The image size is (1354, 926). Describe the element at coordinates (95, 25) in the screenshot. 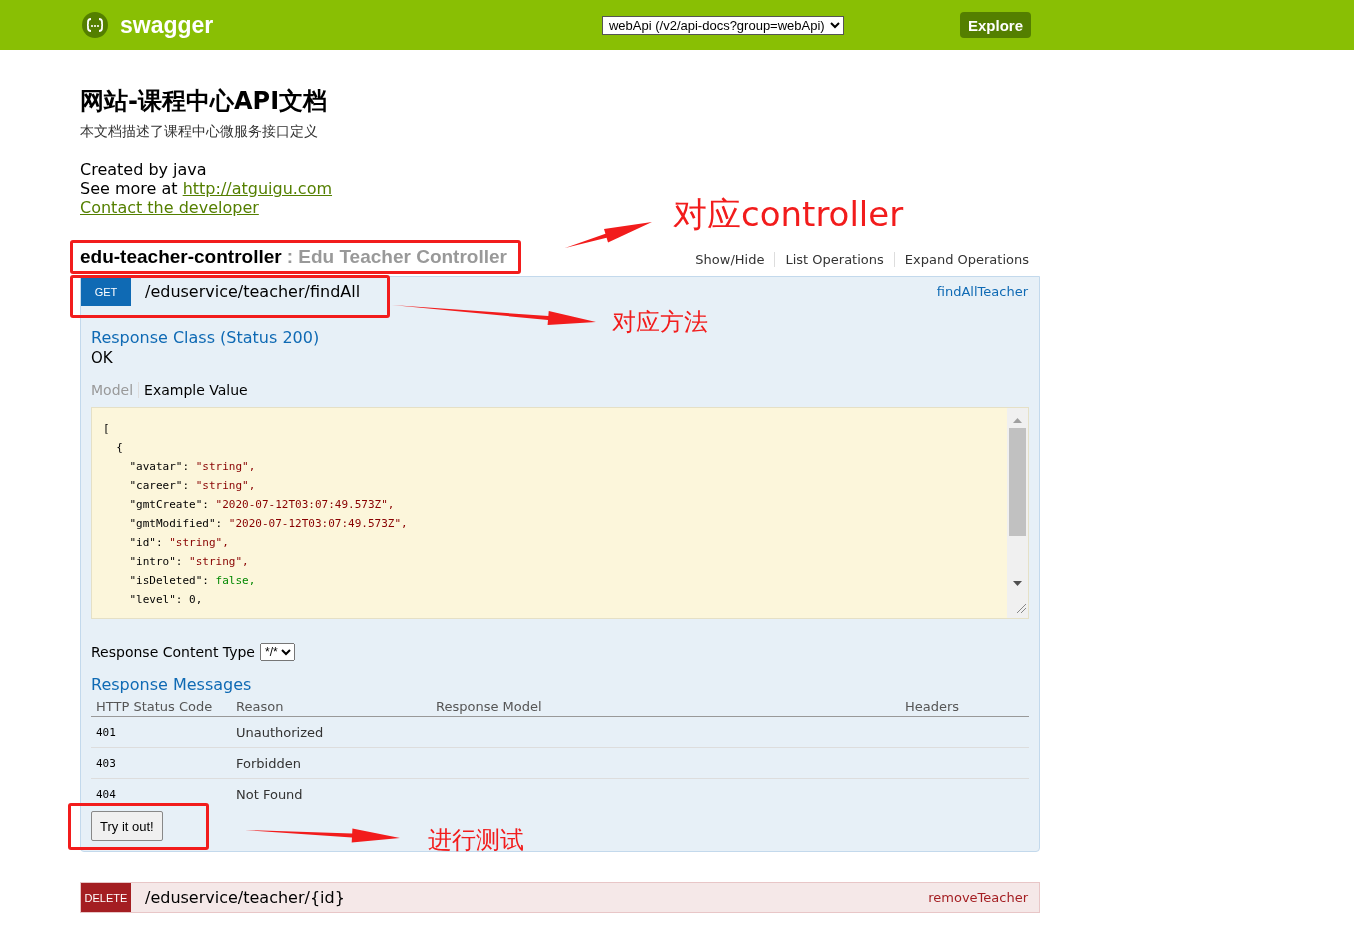

I see `swagger-logo-icon` at that location.